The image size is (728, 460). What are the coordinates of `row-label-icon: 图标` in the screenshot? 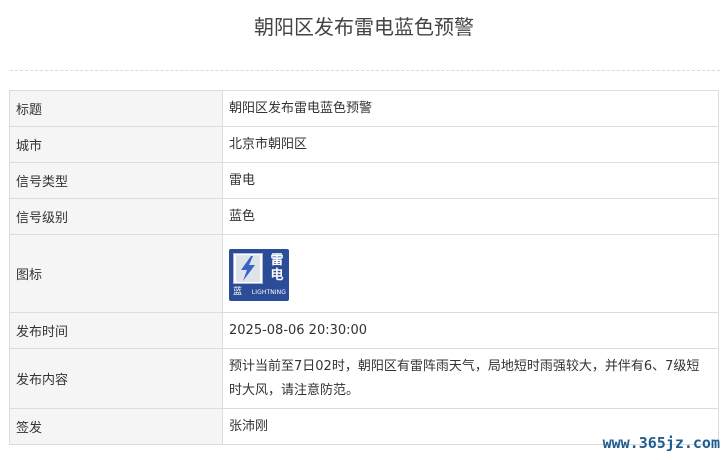 It's located at (116, 273).